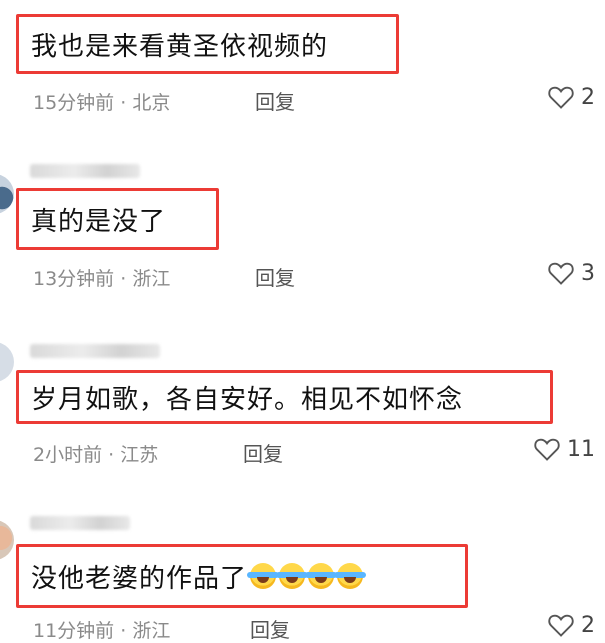 The width and height of the screenshot is (605, 643). Describe the element at coordinates (139, 455) in the screenshot. I see `comment-location: 江苏` at that location.